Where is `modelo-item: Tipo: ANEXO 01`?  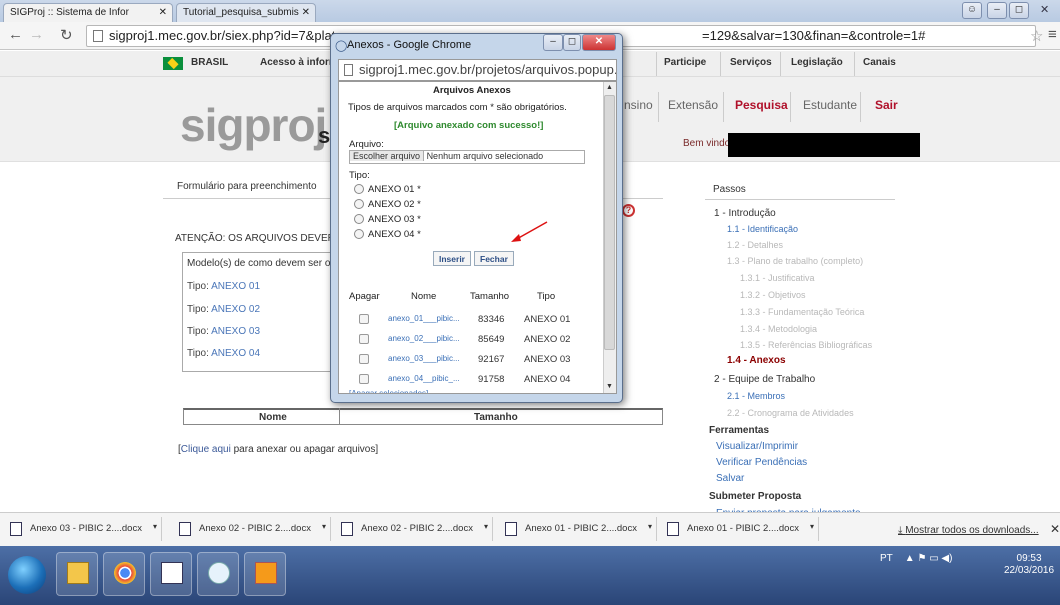
modelo-item: Tipo: ANEXO 01 is located at coordinates (223, 286).